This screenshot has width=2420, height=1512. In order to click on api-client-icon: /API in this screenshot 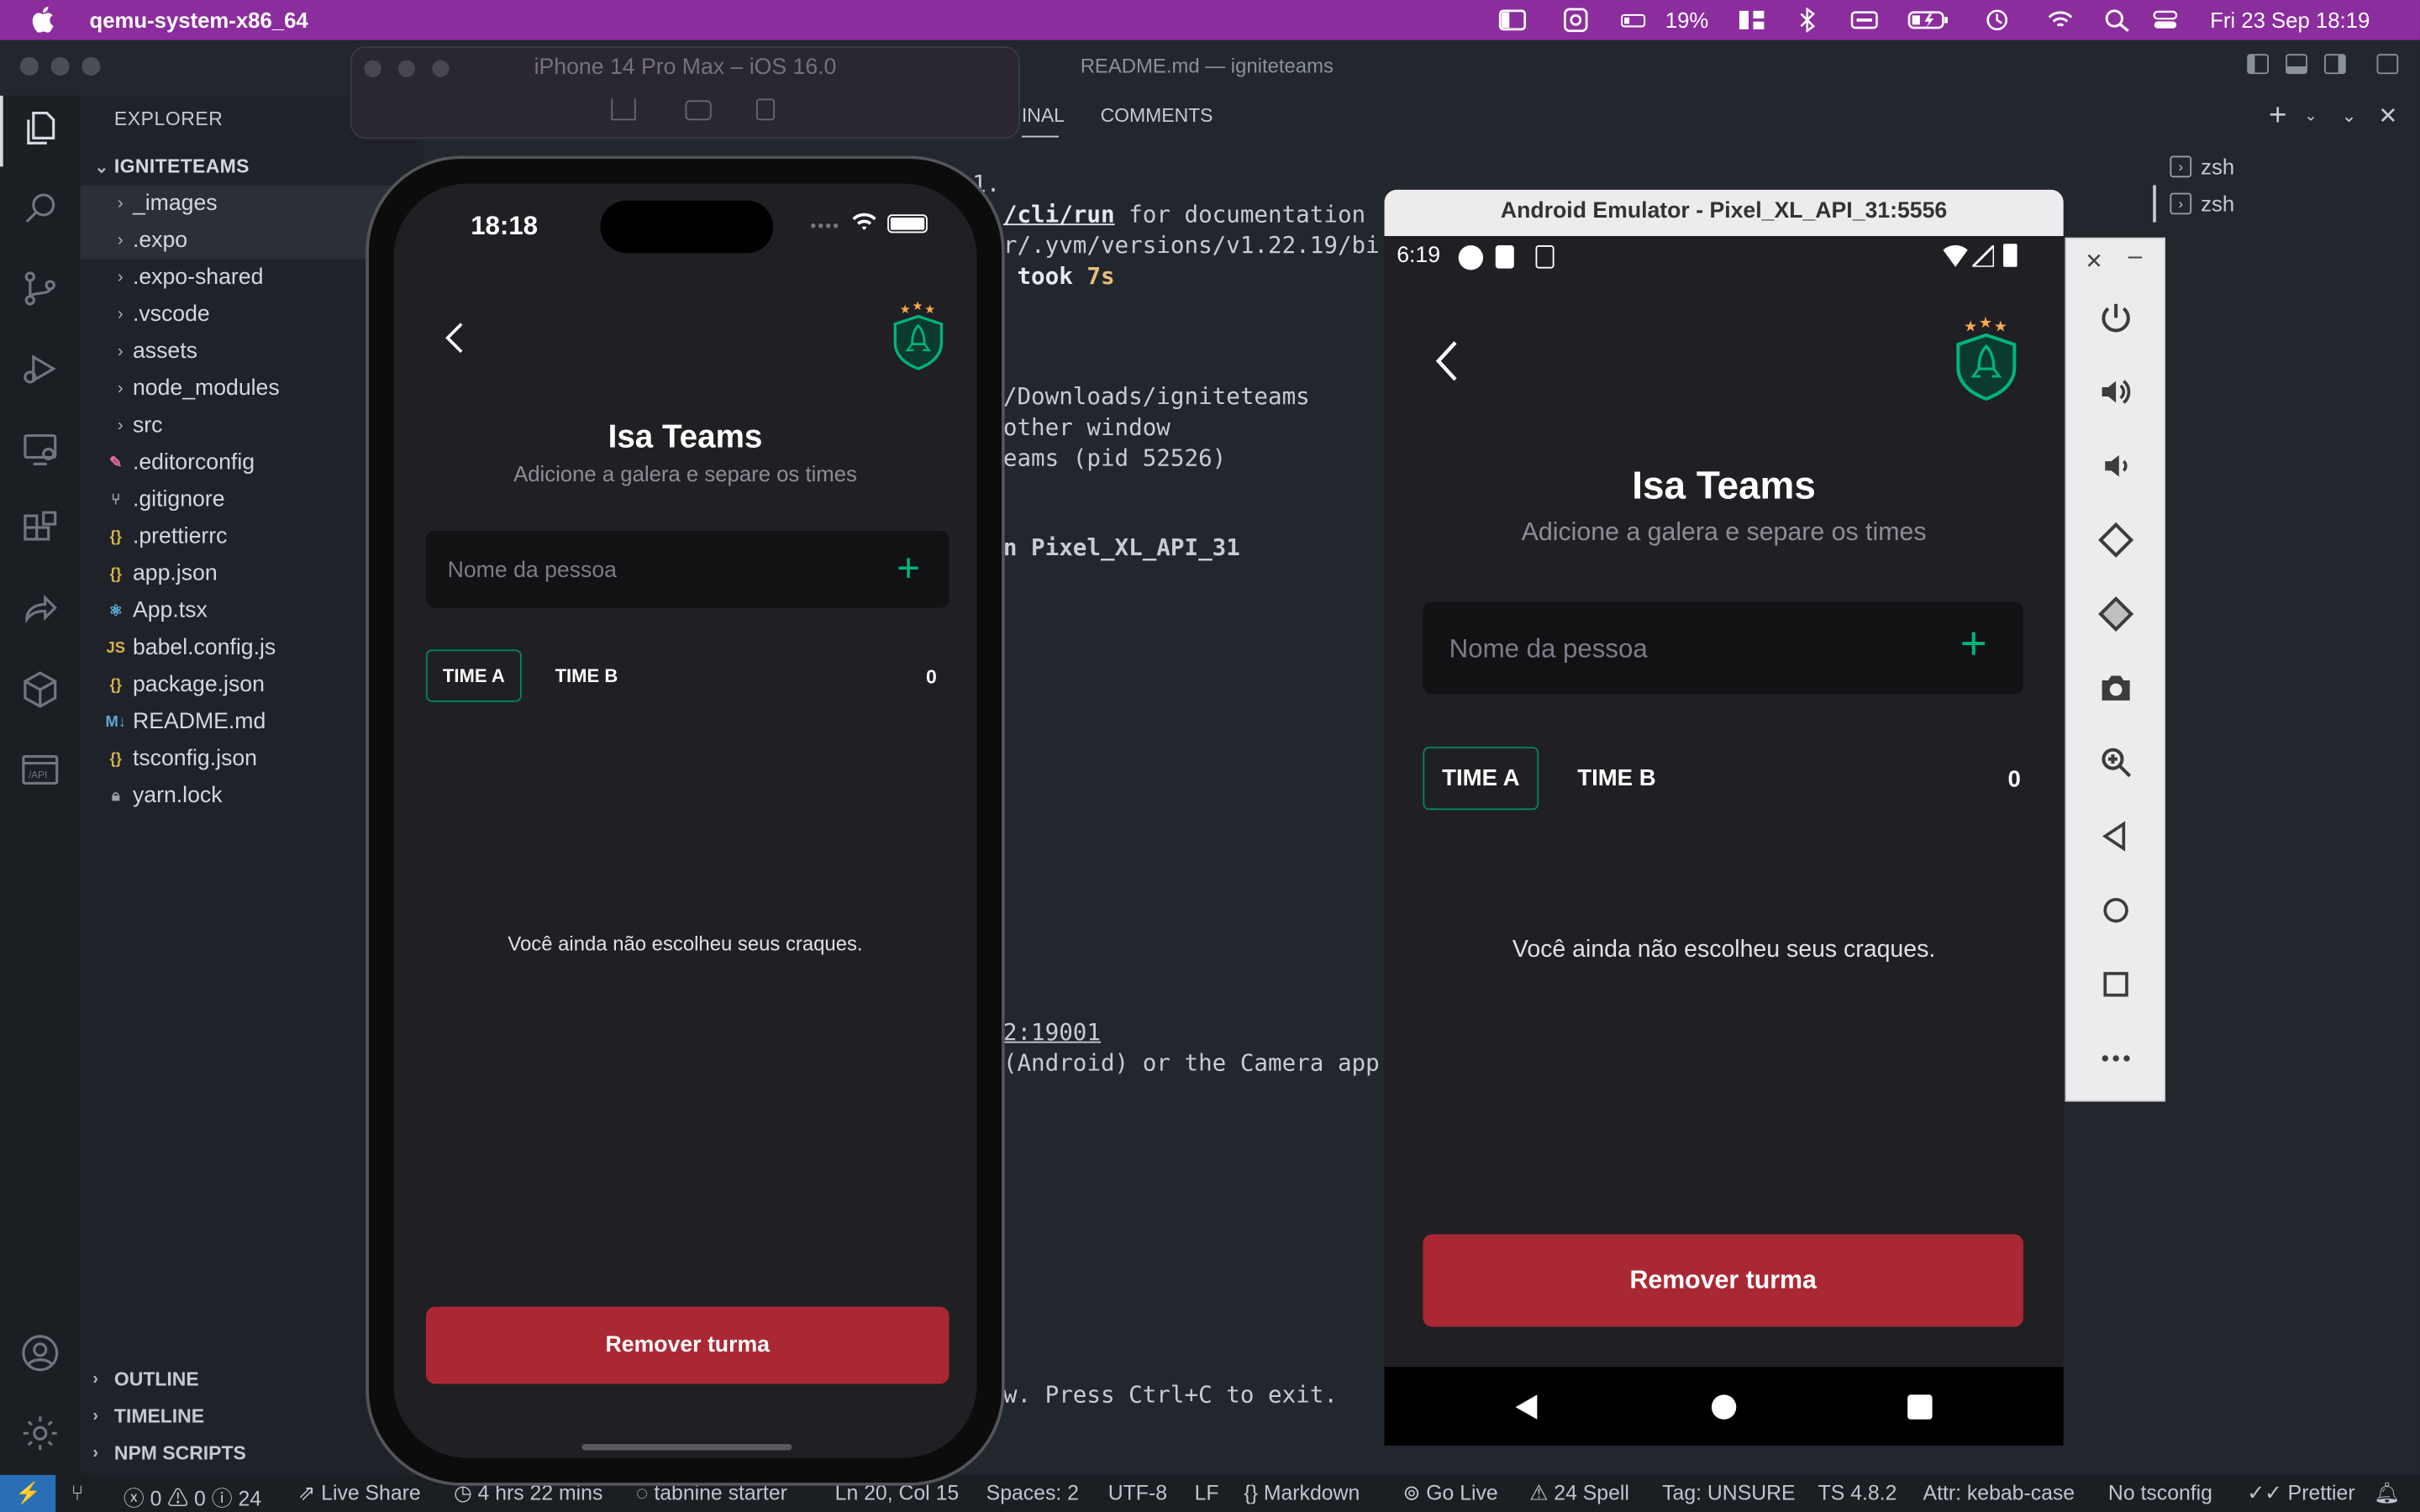, I will do `click(40, 770)`.